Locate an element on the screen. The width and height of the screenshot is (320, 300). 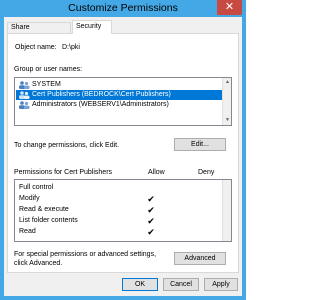
allow-column-header: Allow is located at coordinates (156, 172).